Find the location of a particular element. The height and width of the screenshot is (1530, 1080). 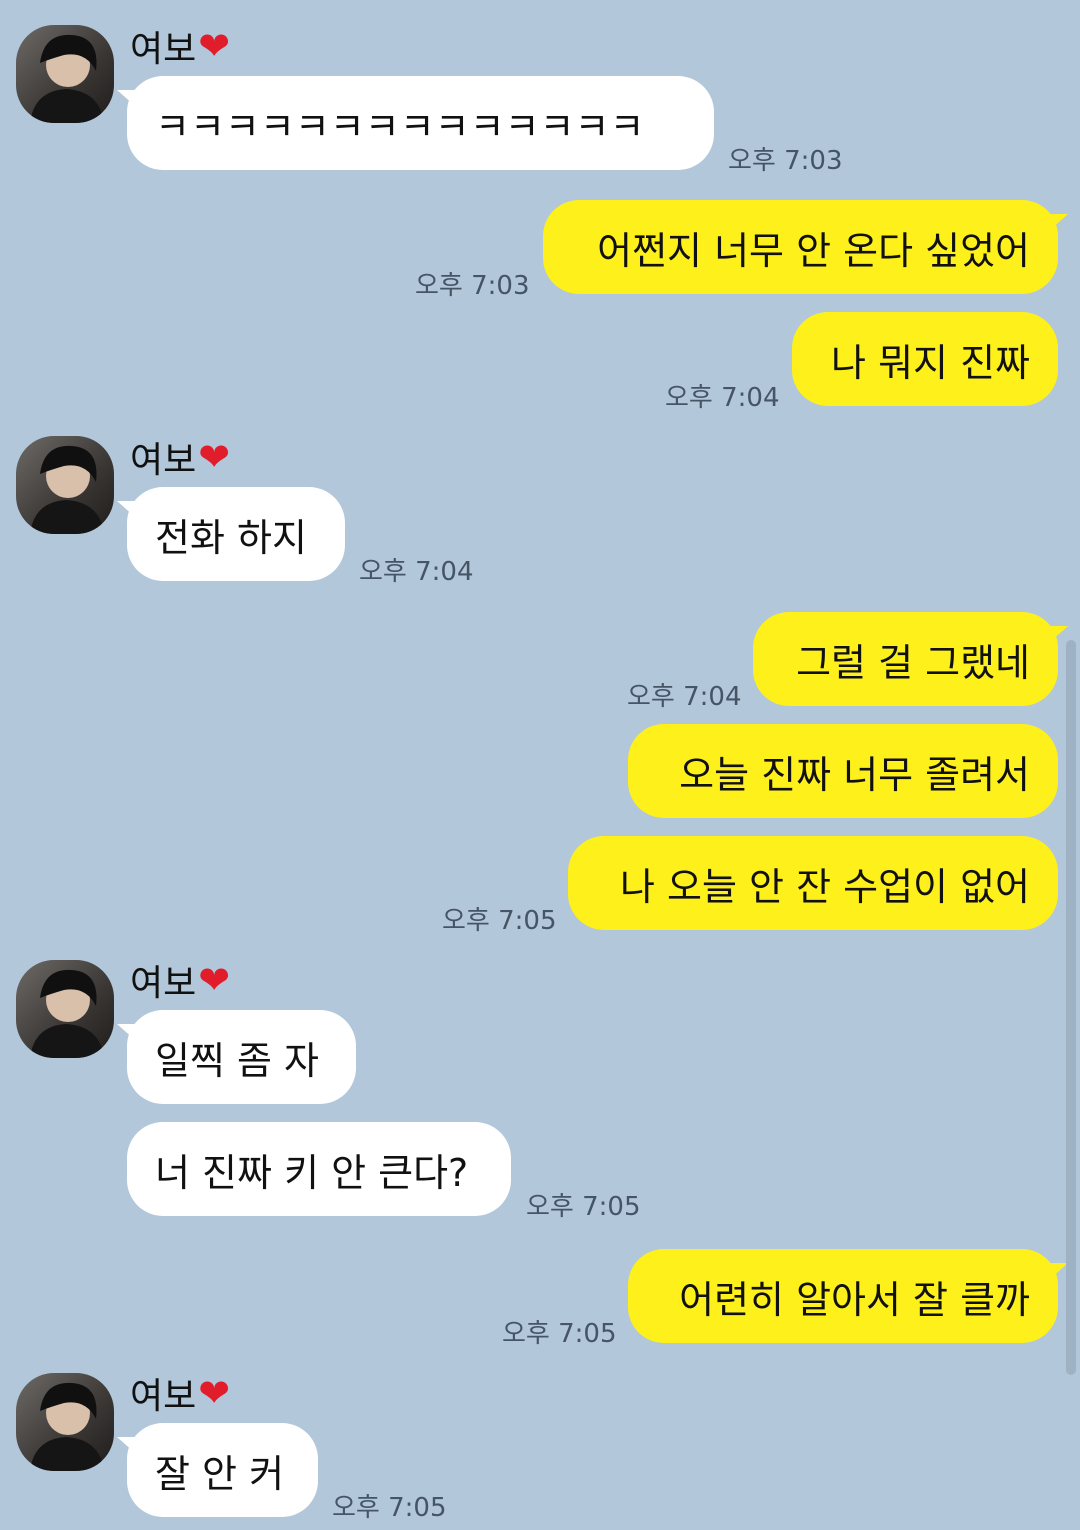

outgoing-message: 오늘 진짜 너무 졸려서 is located at coordinates (843, 771).